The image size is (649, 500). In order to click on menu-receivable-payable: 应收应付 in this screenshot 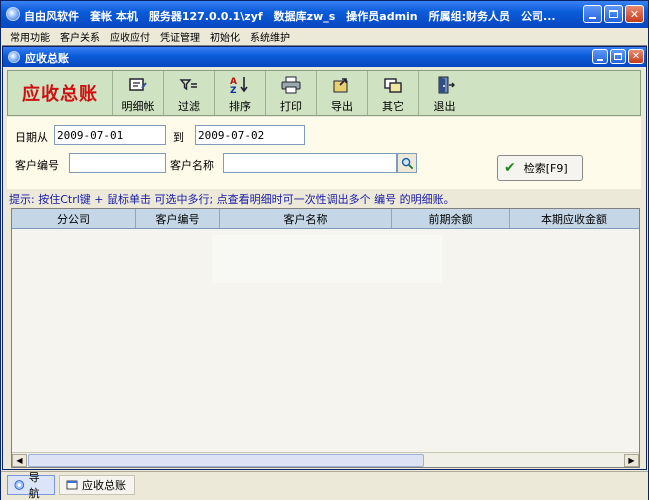, I will do `click(130, 36)`.